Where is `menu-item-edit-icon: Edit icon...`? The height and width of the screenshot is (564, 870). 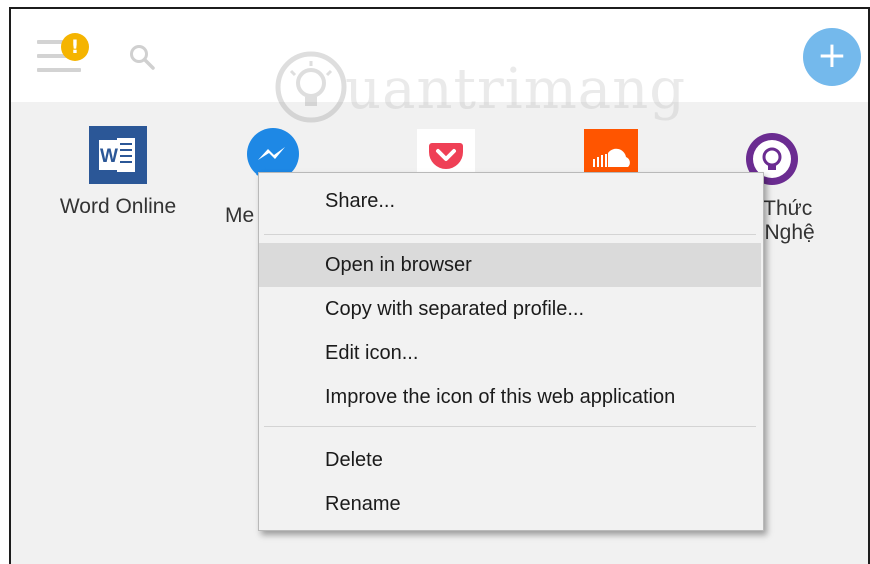 menu-item-edit-icon: Edit icon... is located at coordinates (510, 353).